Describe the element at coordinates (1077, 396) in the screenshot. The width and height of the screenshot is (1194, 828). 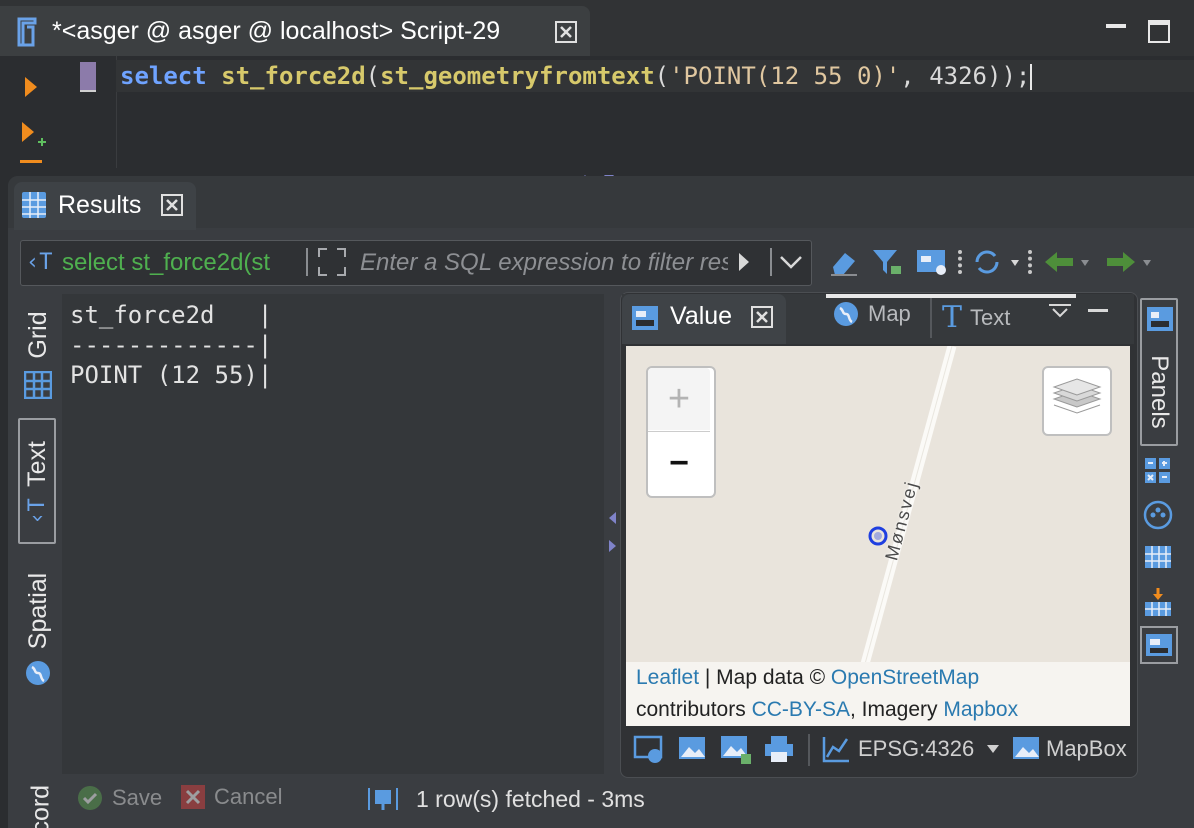
I see `layers-icon` at that location.